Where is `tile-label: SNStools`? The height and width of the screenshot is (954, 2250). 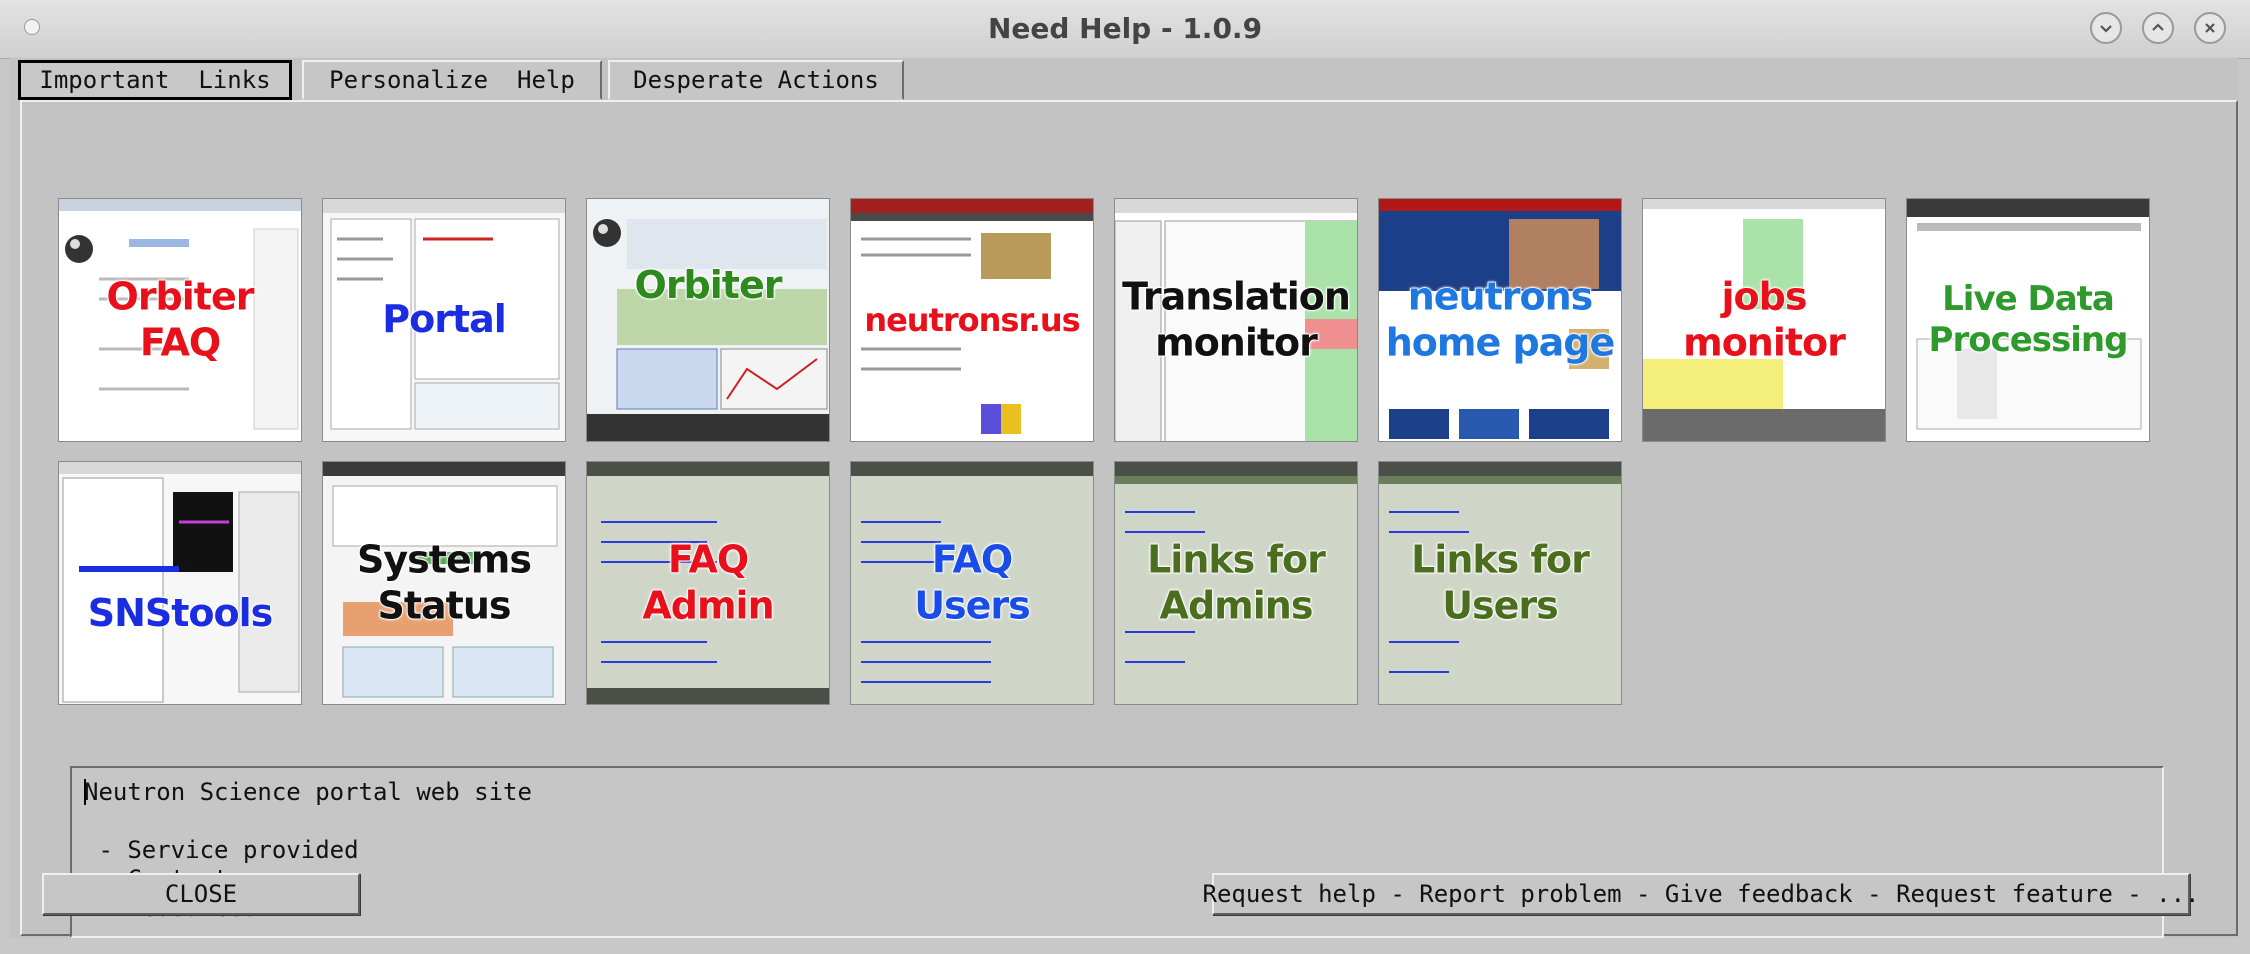 tile-label: SNStools is located at coordinates (180, 613).